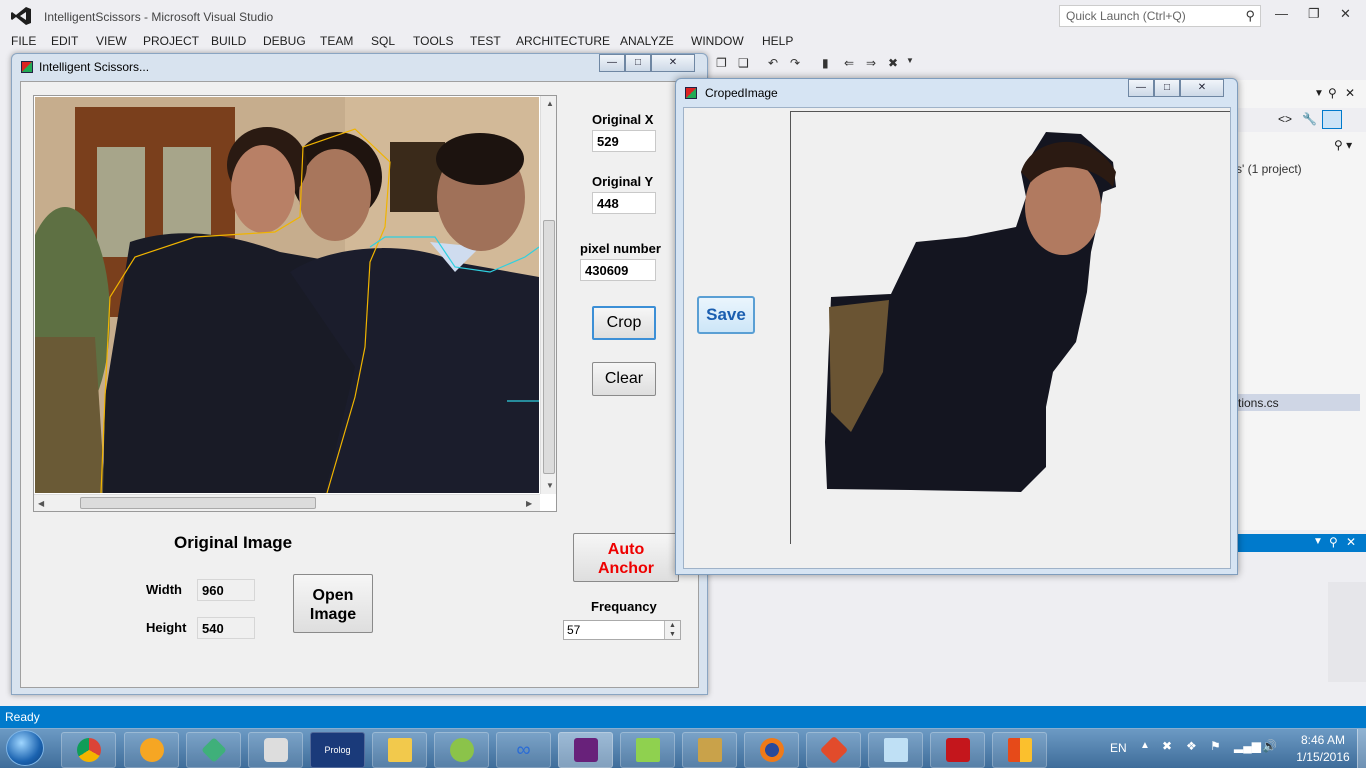  I want to click on horizontal-scrollbar: ◀ ▶, so click(287, 502).